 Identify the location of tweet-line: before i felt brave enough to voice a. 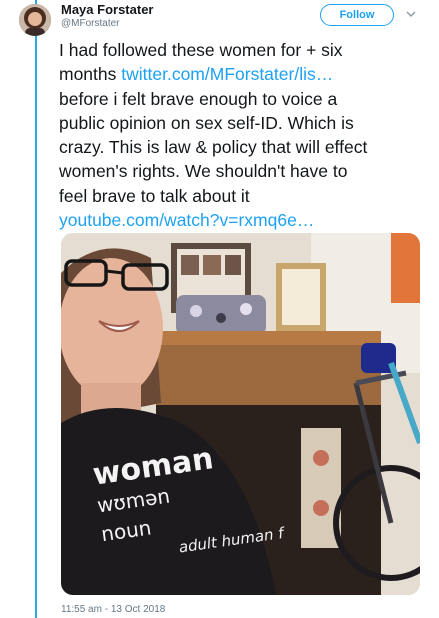
(198, 98).